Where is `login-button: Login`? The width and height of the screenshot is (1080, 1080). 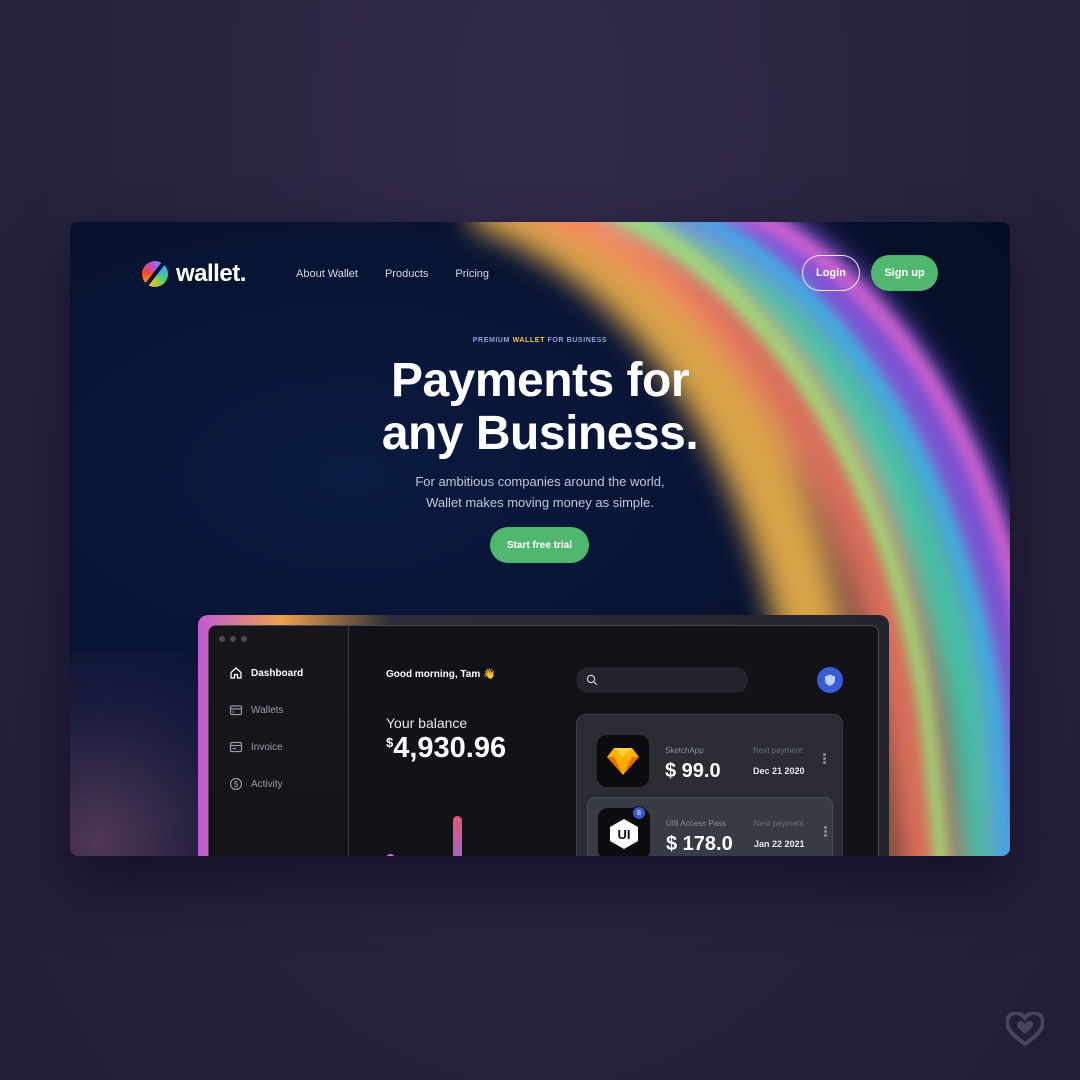 login-button: Login is located at coordinates (831, 273).